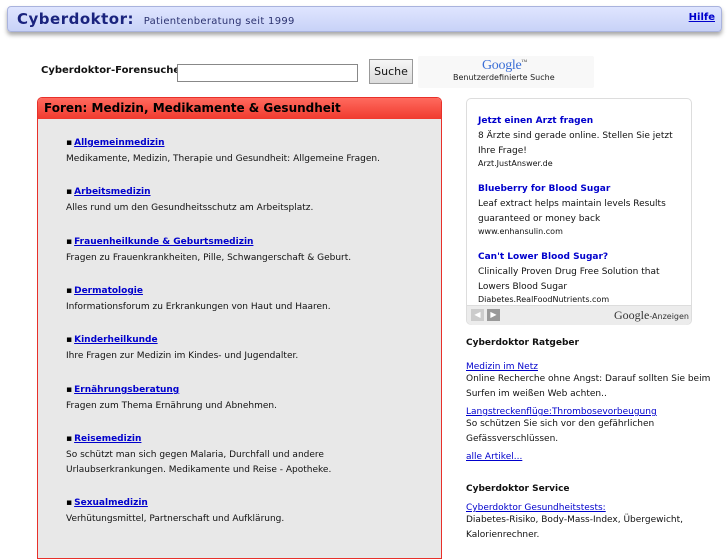 Image resolution: width=727 pixels, height=559 pixels. Describe the element at coordinates (535, 121) in the screenshot. I see `ad-title-link: Jetzt einen Arzt fragen` at that location.